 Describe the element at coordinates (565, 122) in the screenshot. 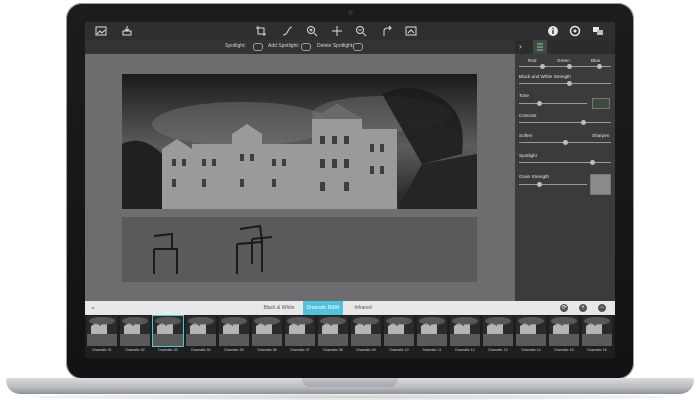

I see `contrast-slider` at that location.